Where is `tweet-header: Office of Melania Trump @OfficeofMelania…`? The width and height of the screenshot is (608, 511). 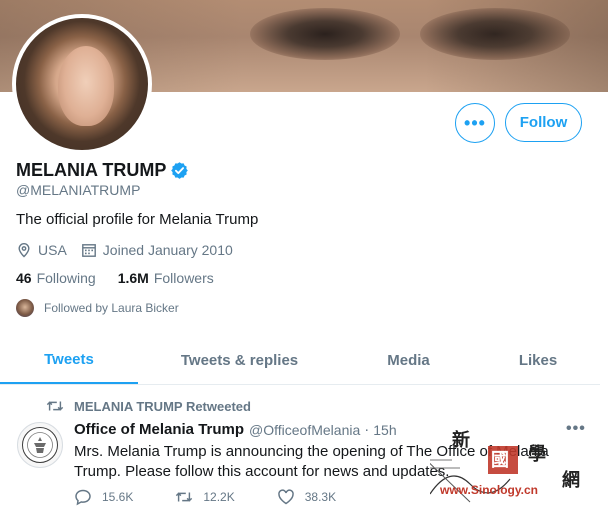
tweet-header: Office of Melania Trump @OfficeofMelania… is located at coordinates (235, 429).